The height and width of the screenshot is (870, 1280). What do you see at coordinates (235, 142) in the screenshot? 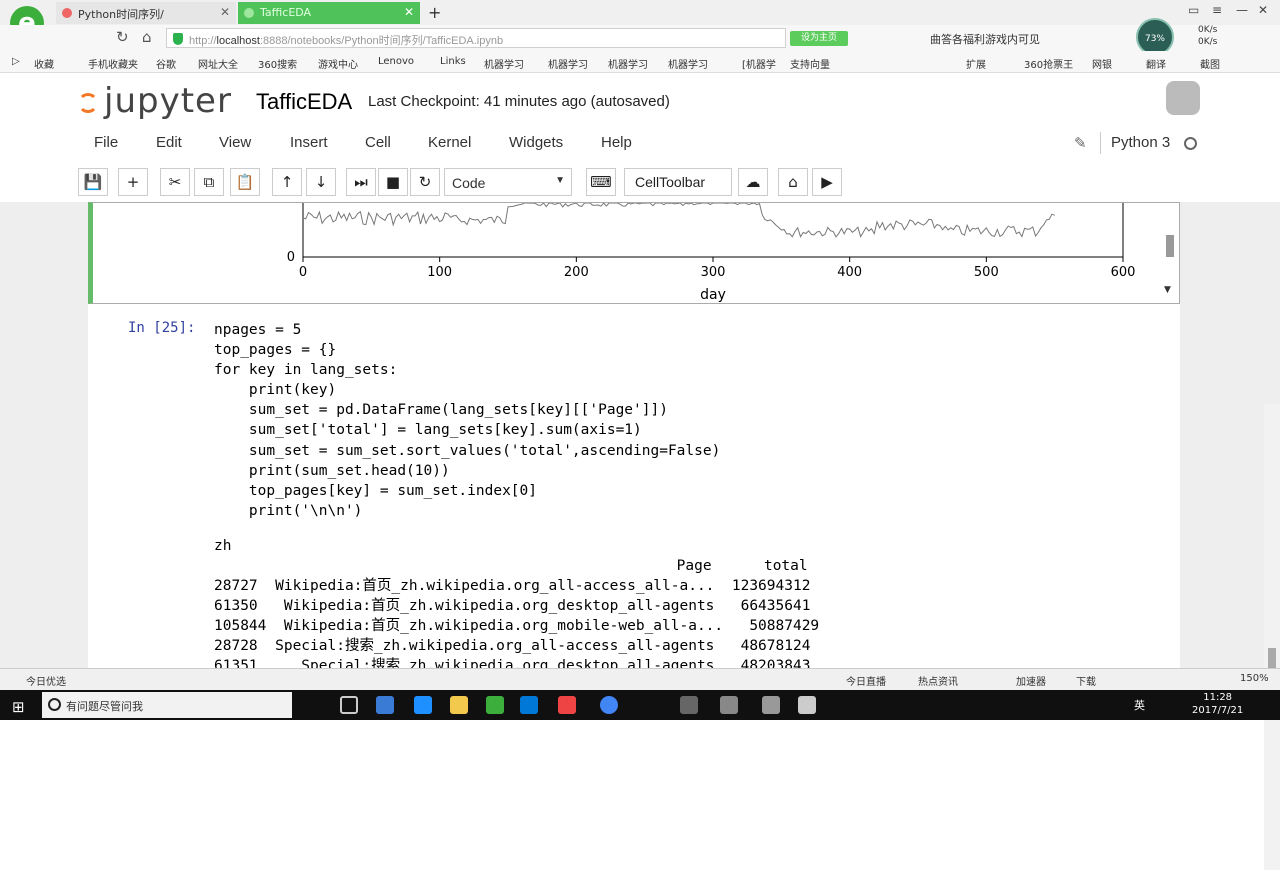
I see `menu-view: View` at bounding box center [235, 142].